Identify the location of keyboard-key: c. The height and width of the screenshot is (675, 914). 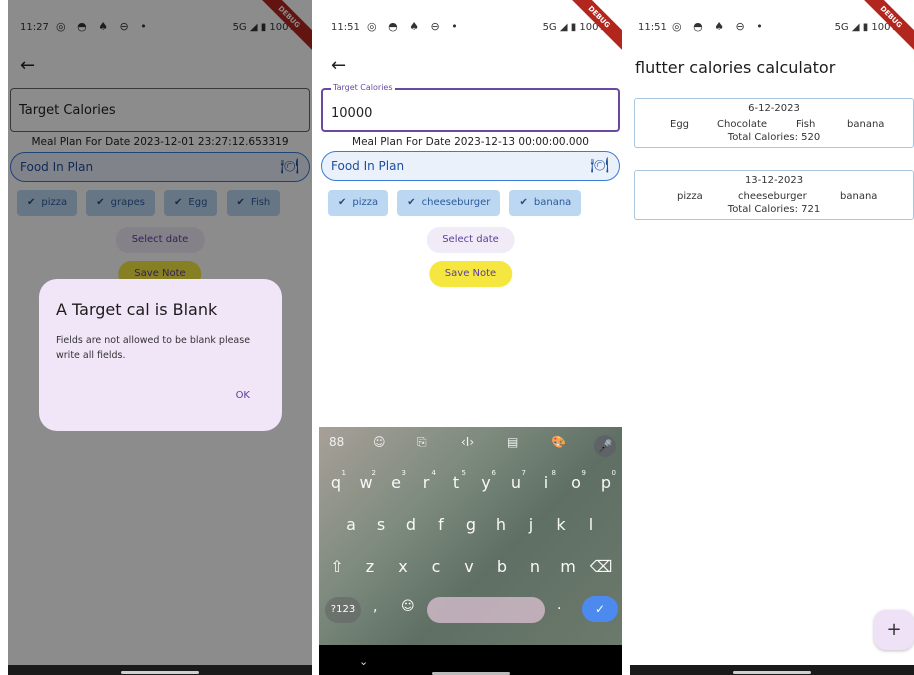
(436, 566).